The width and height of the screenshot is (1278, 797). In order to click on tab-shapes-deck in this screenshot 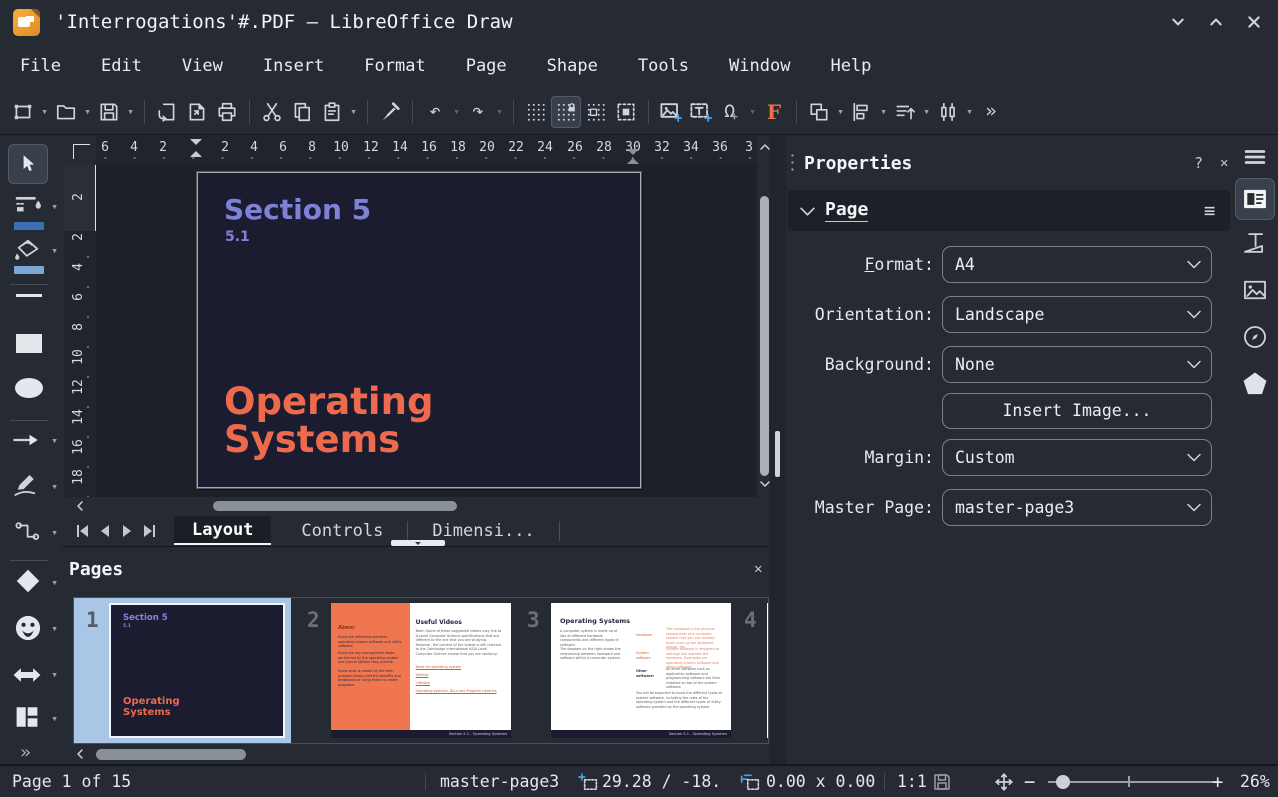, I will do `click(1255, 384)`.